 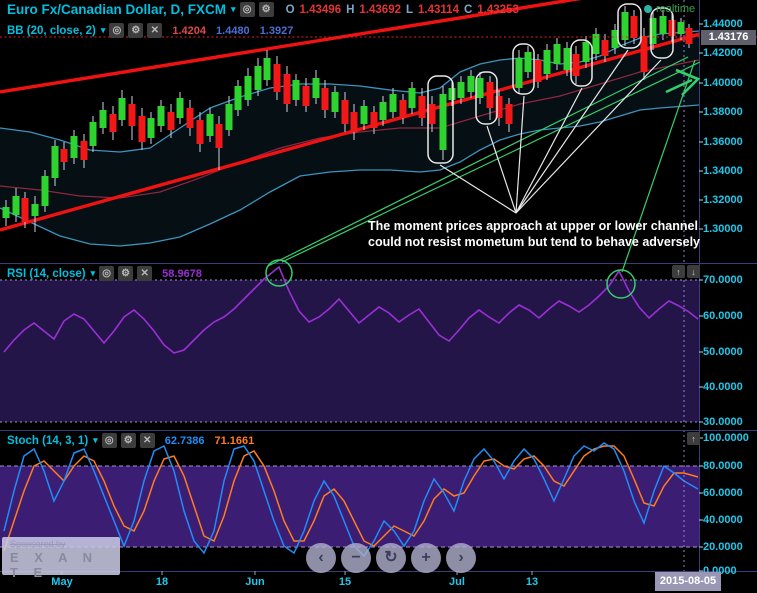 I want to click on realtime-status: realtime, so click(x=669, y=9).